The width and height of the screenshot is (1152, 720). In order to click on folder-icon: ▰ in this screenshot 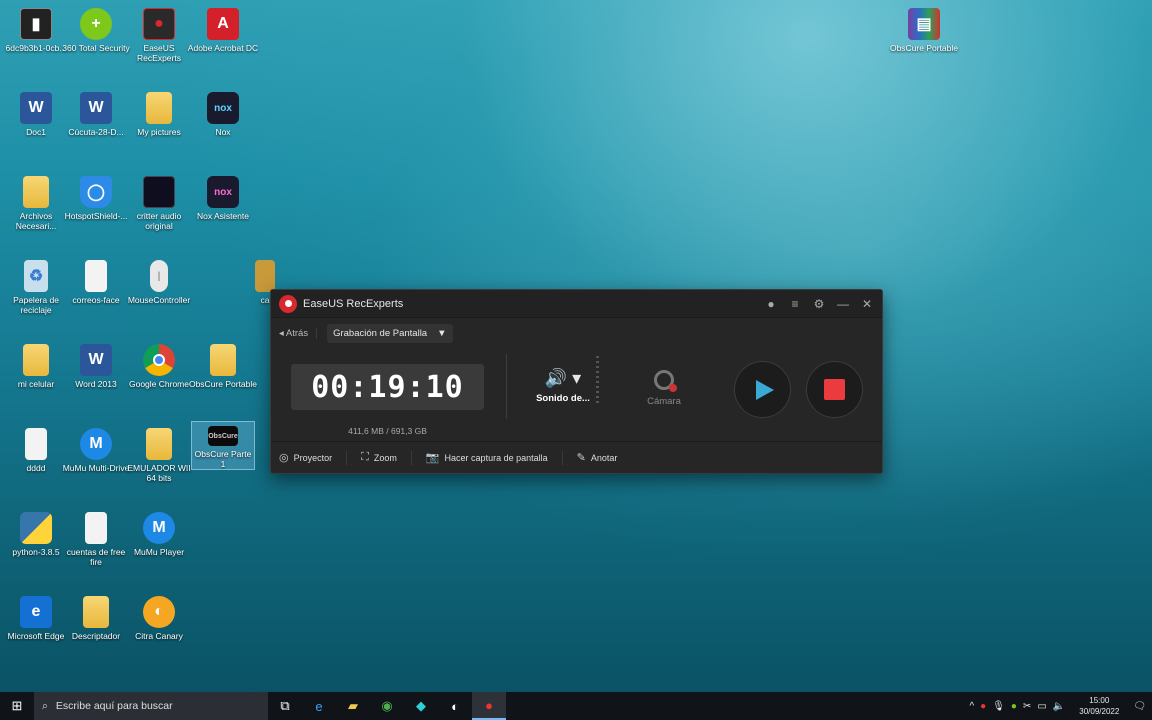, I will do `click(353, 705)`.